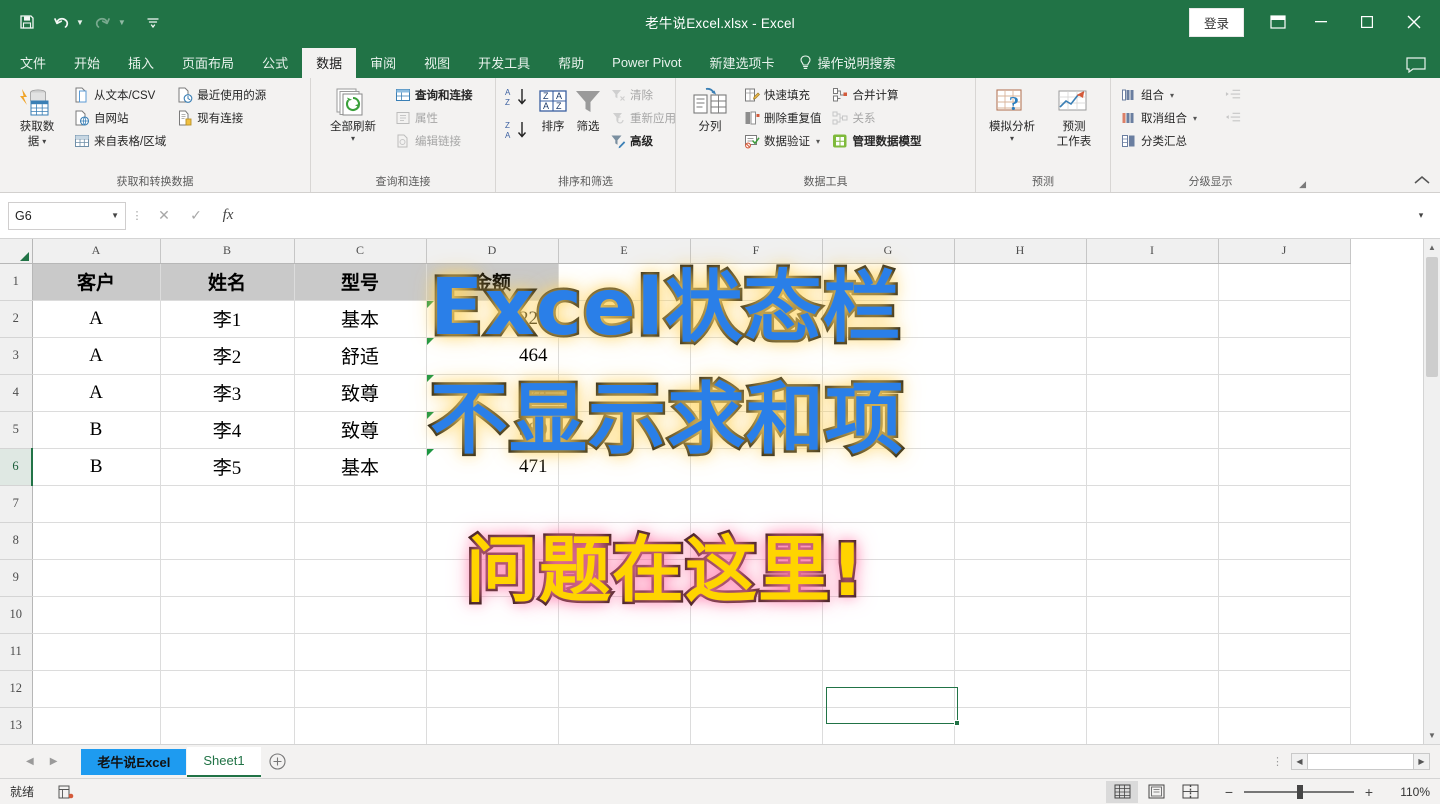 This screenshot has height=812, width=1440. What do you see at coordinates (1190, 792) in the screenshot?
I see `page-break-preview-icon` at bounding box center [1190, 792].